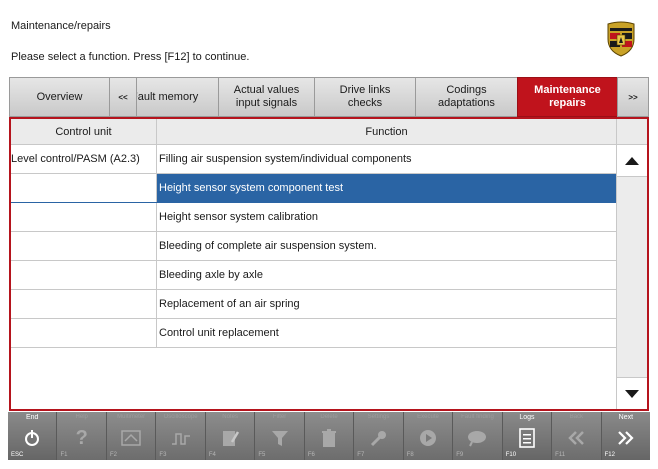 The width and height of the screenshot is (658, 469). What do you see at coordinates (632, 132) in the screenshot?
I see `scrollbar-header-cell` at bounding box center [632, 132].